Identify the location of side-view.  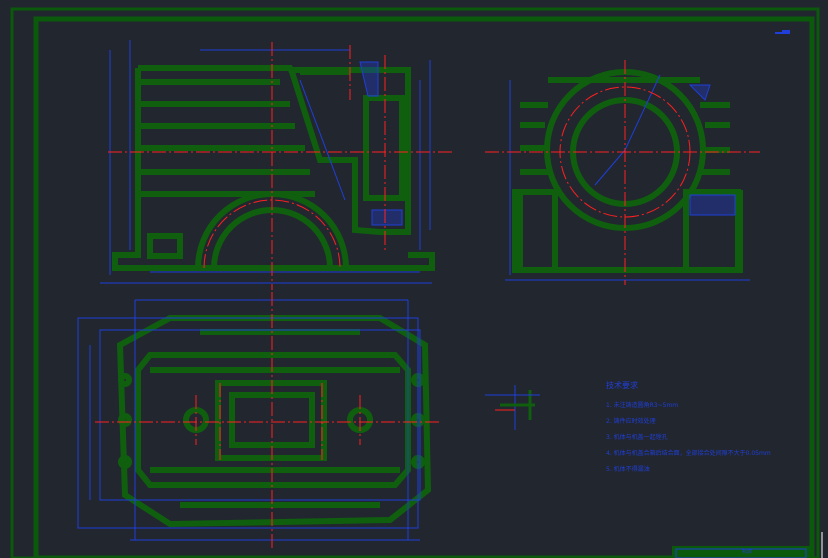
(627, 171).